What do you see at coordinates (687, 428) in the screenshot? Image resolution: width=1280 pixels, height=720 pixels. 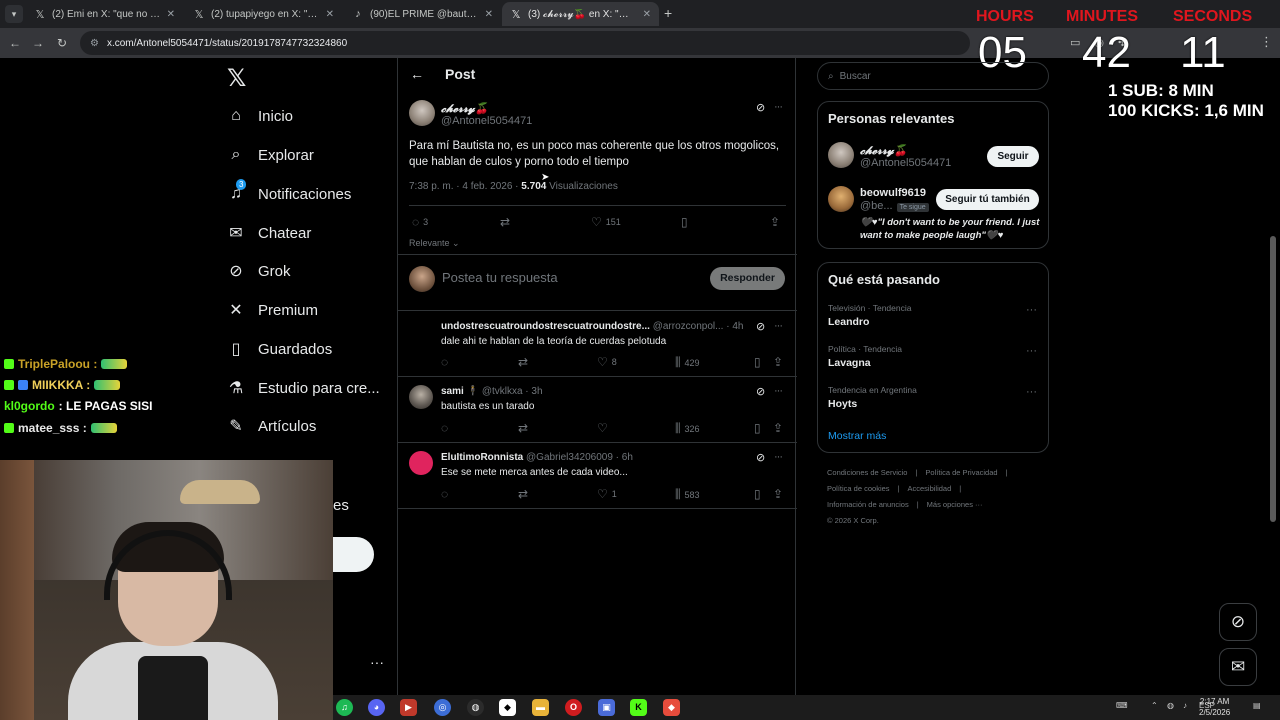 I see `views-action: ⫼ 326` at bounding box center [687, 428].